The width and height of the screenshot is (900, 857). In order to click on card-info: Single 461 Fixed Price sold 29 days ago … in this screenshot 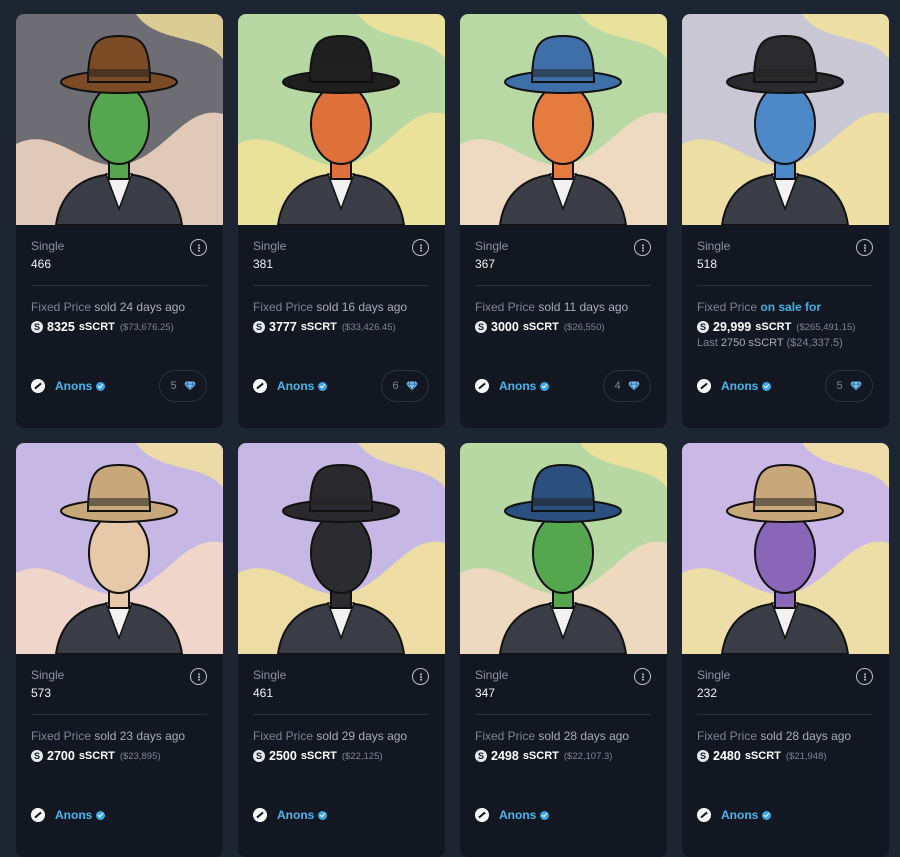, I will do `click(341, 755)`.